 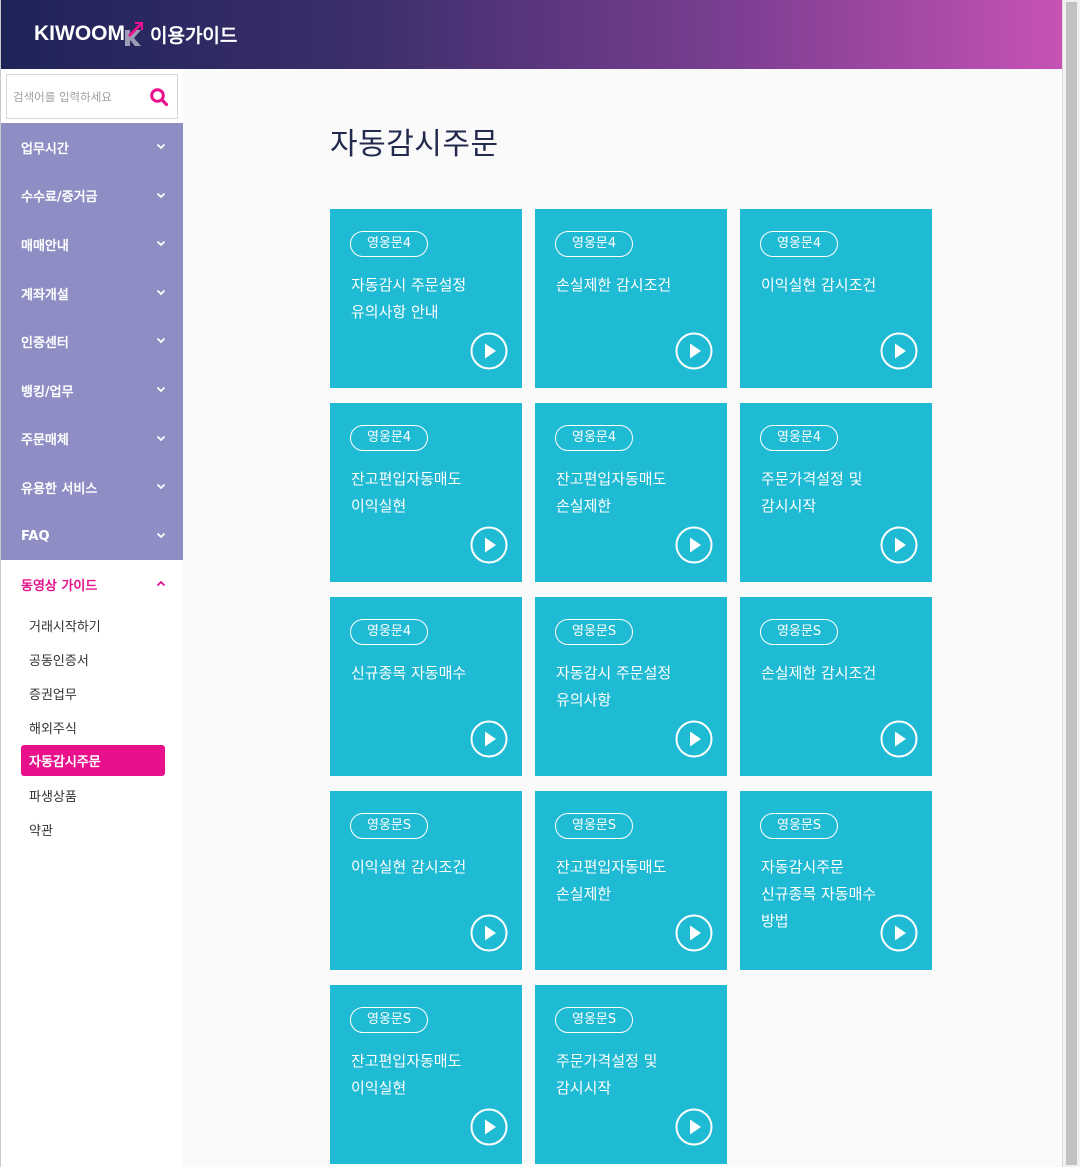 I want to click on chevron-up-icon, so click(x=161, y=583).